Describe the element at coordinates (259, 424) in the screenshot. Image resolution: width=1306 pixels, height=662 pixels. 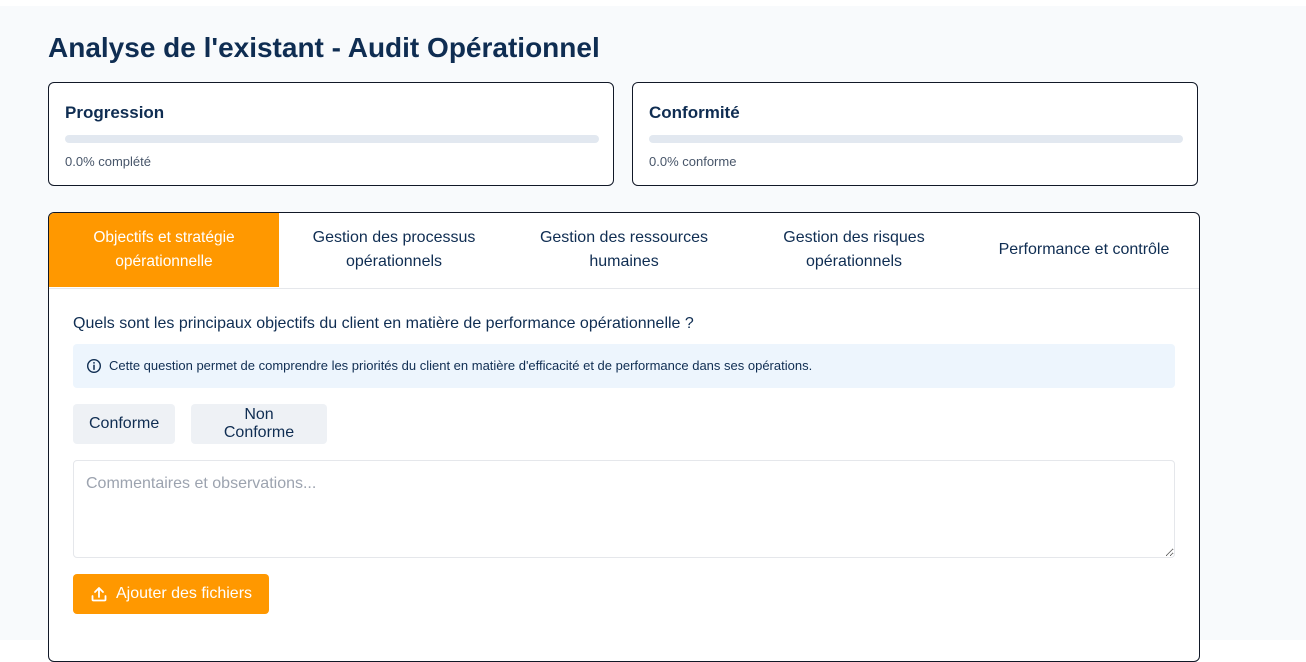
I see `non-conforme-button: Non Conforme` at that location.